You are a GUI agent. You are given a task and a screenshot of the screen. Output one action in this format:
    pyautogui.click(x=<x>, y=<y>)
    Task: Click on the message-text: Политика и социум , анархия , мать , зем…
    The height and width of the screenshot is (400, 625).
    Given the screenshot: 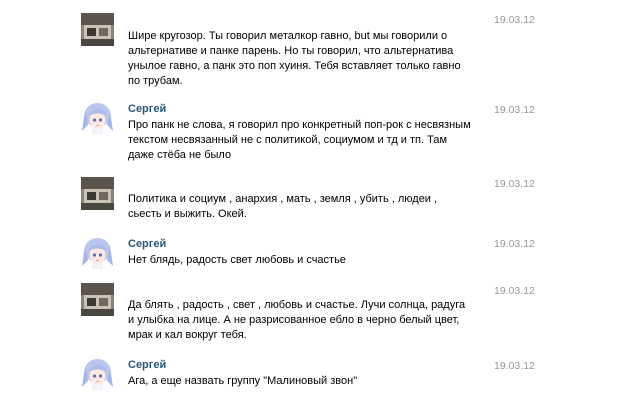 What is the action you would take?
    pyautogui.click(x=283, y=206)
    